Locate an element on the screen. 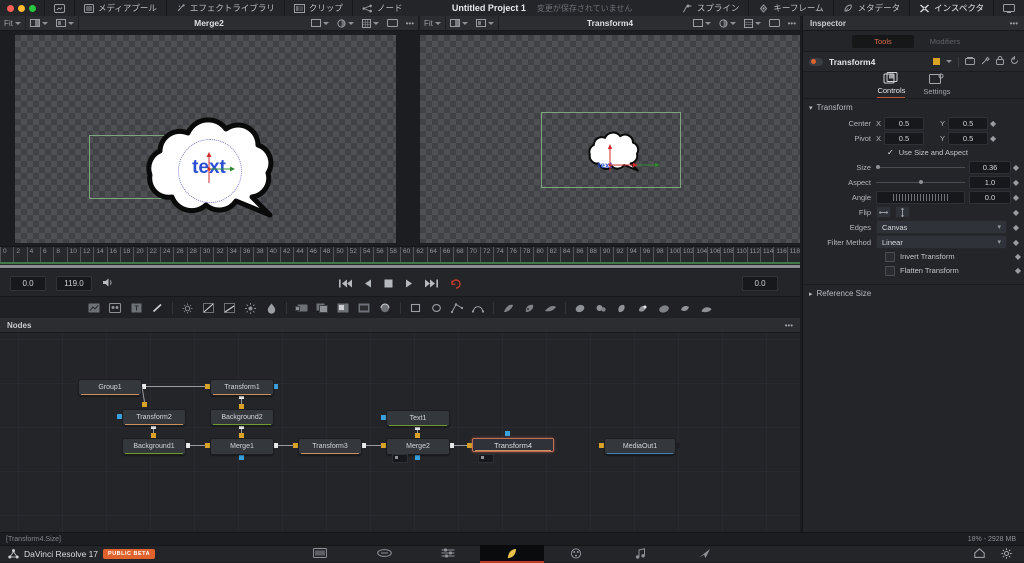 The width and height of the screenshot is (1024, 563). viewer-right-fit-control: Fit is located at coordinates (432, 23).